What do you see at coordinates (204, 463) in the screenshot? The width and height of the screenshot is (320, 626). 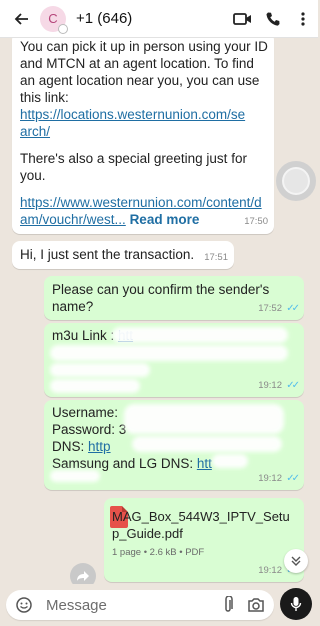 I see `samsung-dns-link: htt` at bounding box center [204, 463].